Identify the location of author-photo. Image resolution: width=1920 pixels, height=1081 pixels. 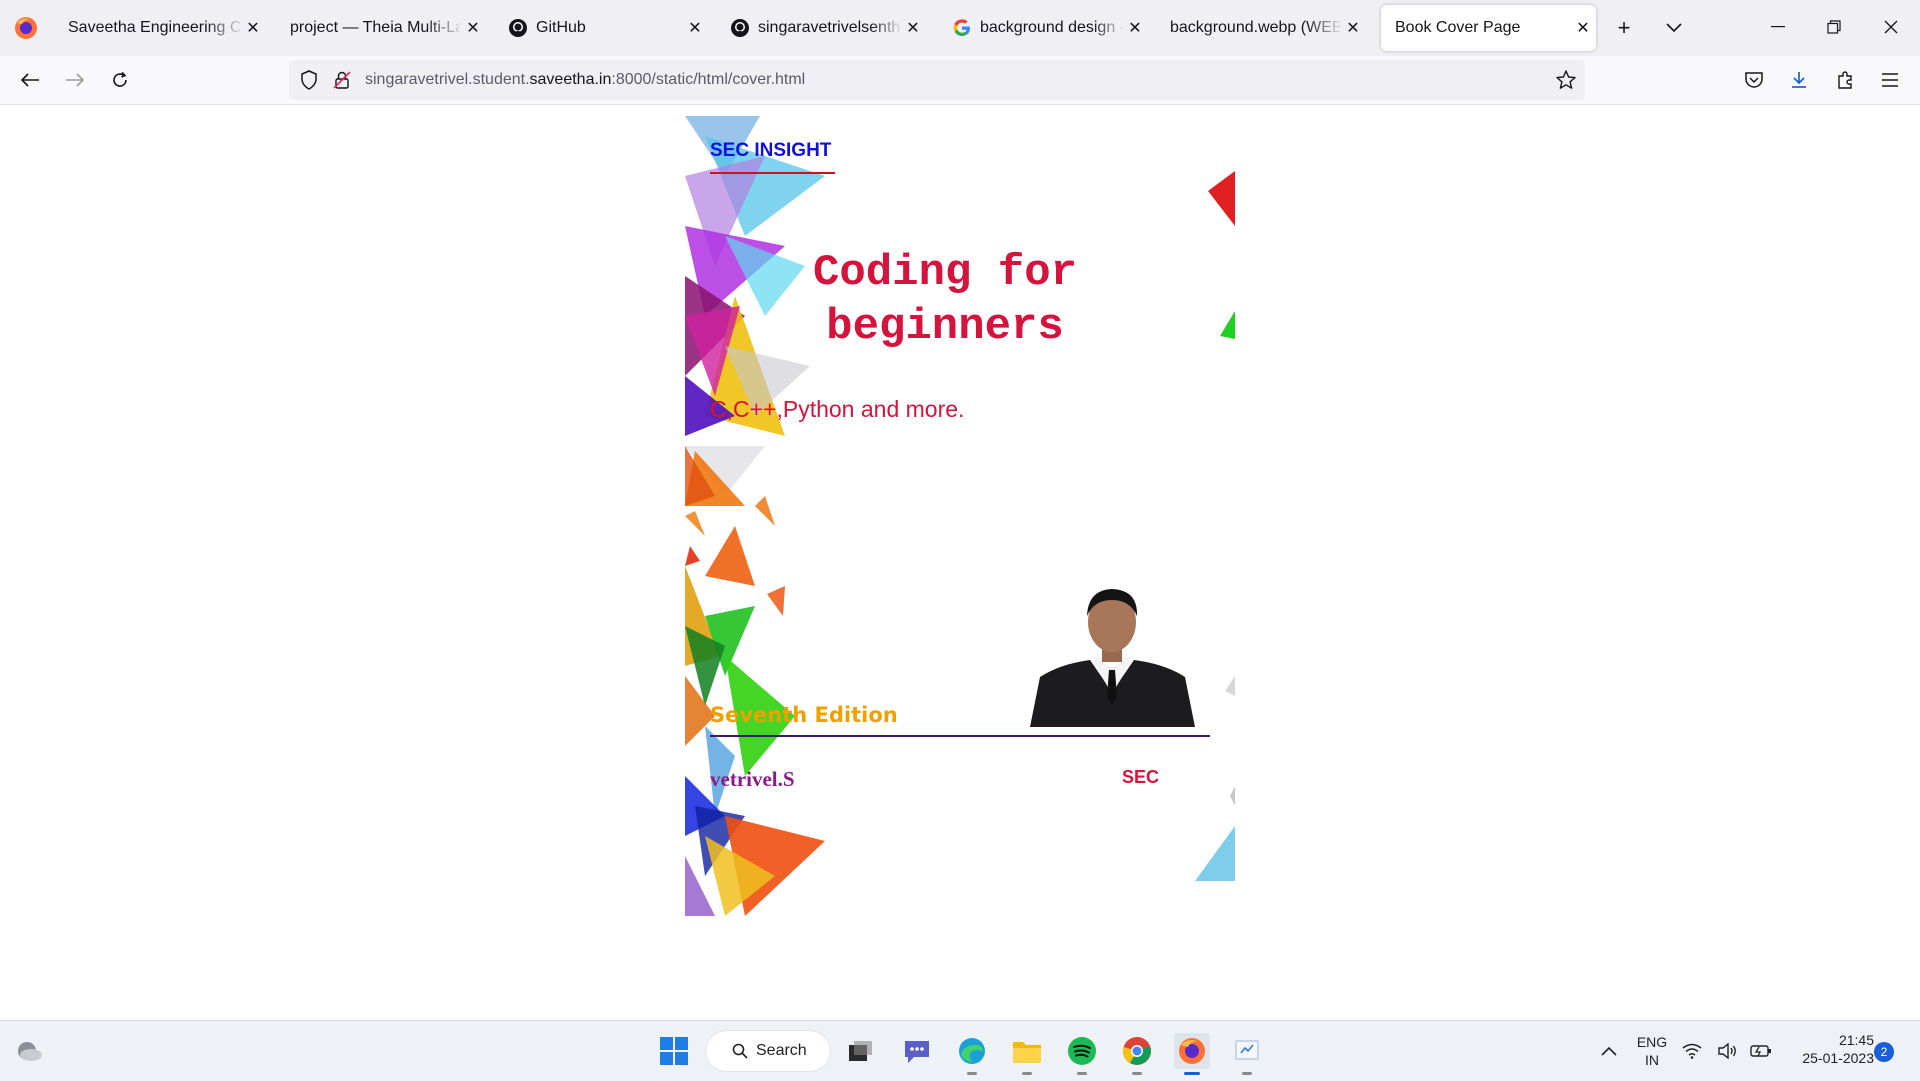
(1112, 654).